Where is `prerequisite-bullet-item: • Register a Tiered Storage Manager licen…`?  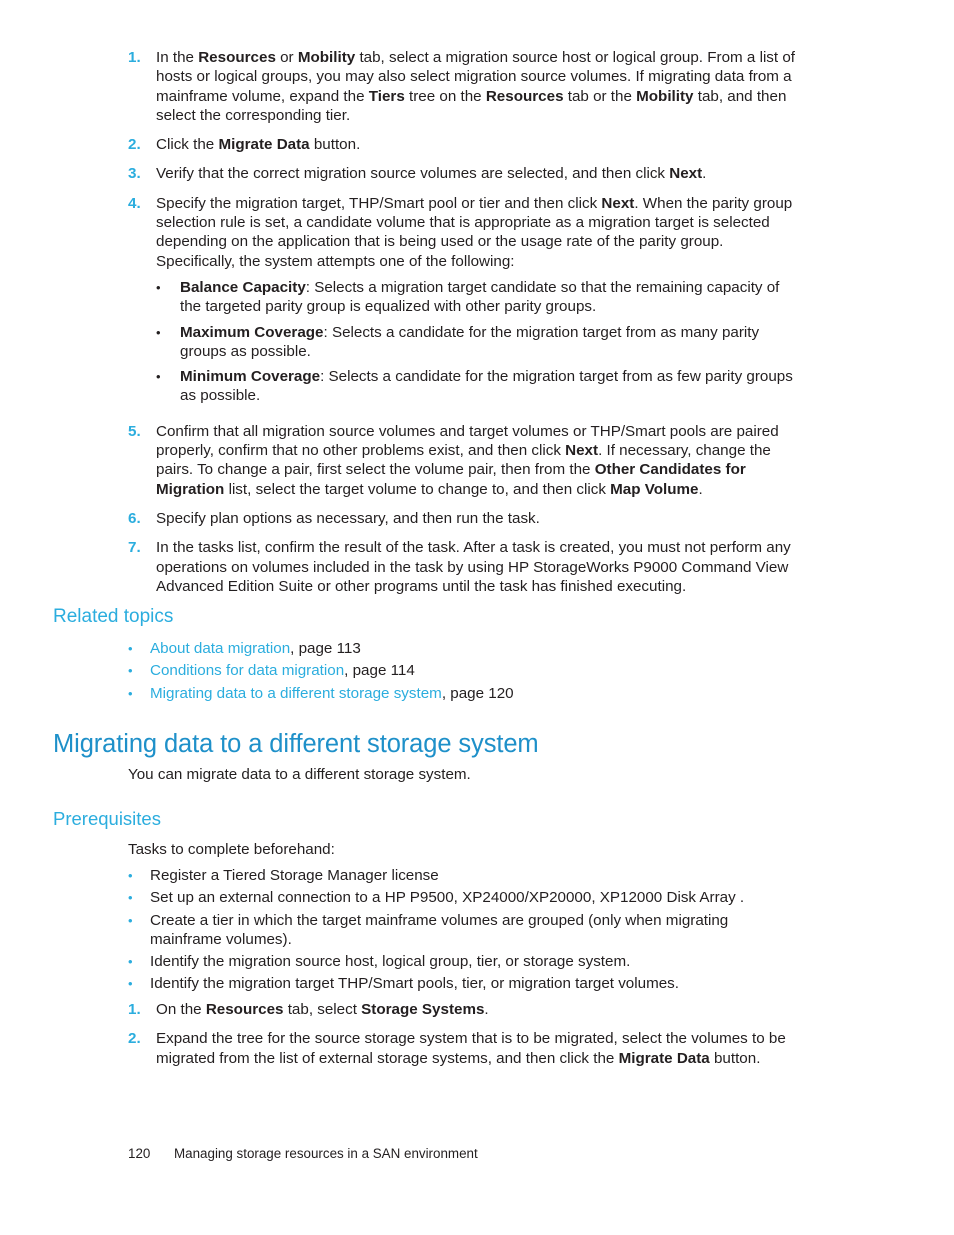 prerequisite-bullet-item: • Register a Tiered Storage Manager licen… is located at coordinates (466, 875).